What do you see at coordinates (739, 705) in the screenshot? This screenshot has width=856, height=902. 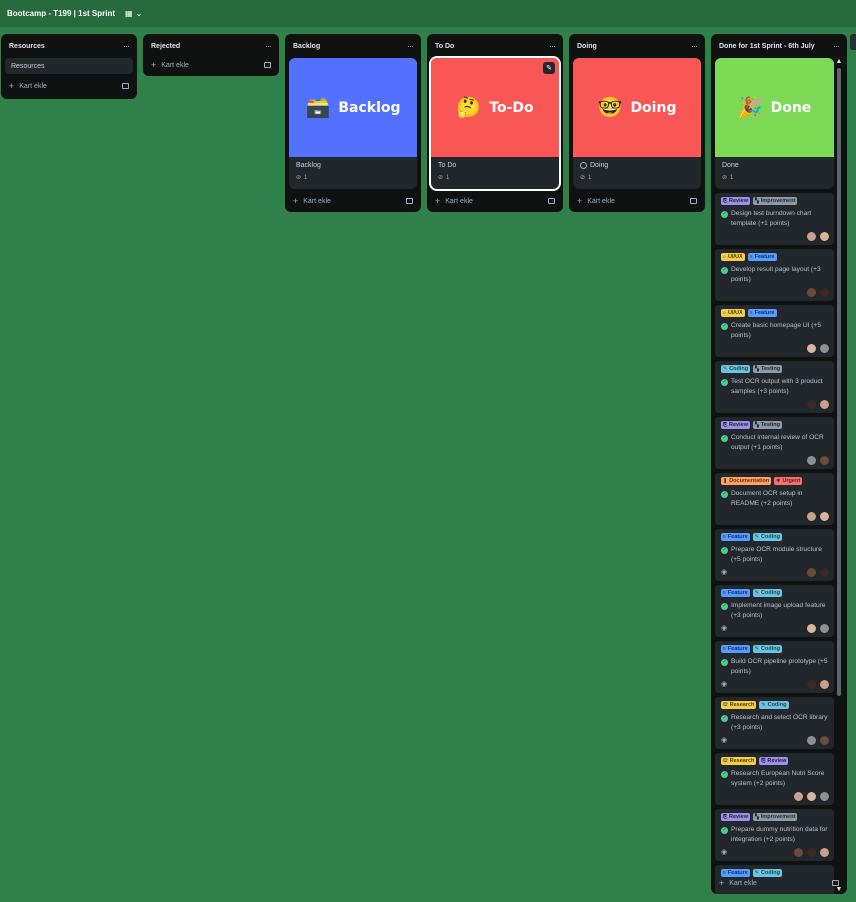 I see `label-research: ⛫ Research` at bounding box center [739, 705].